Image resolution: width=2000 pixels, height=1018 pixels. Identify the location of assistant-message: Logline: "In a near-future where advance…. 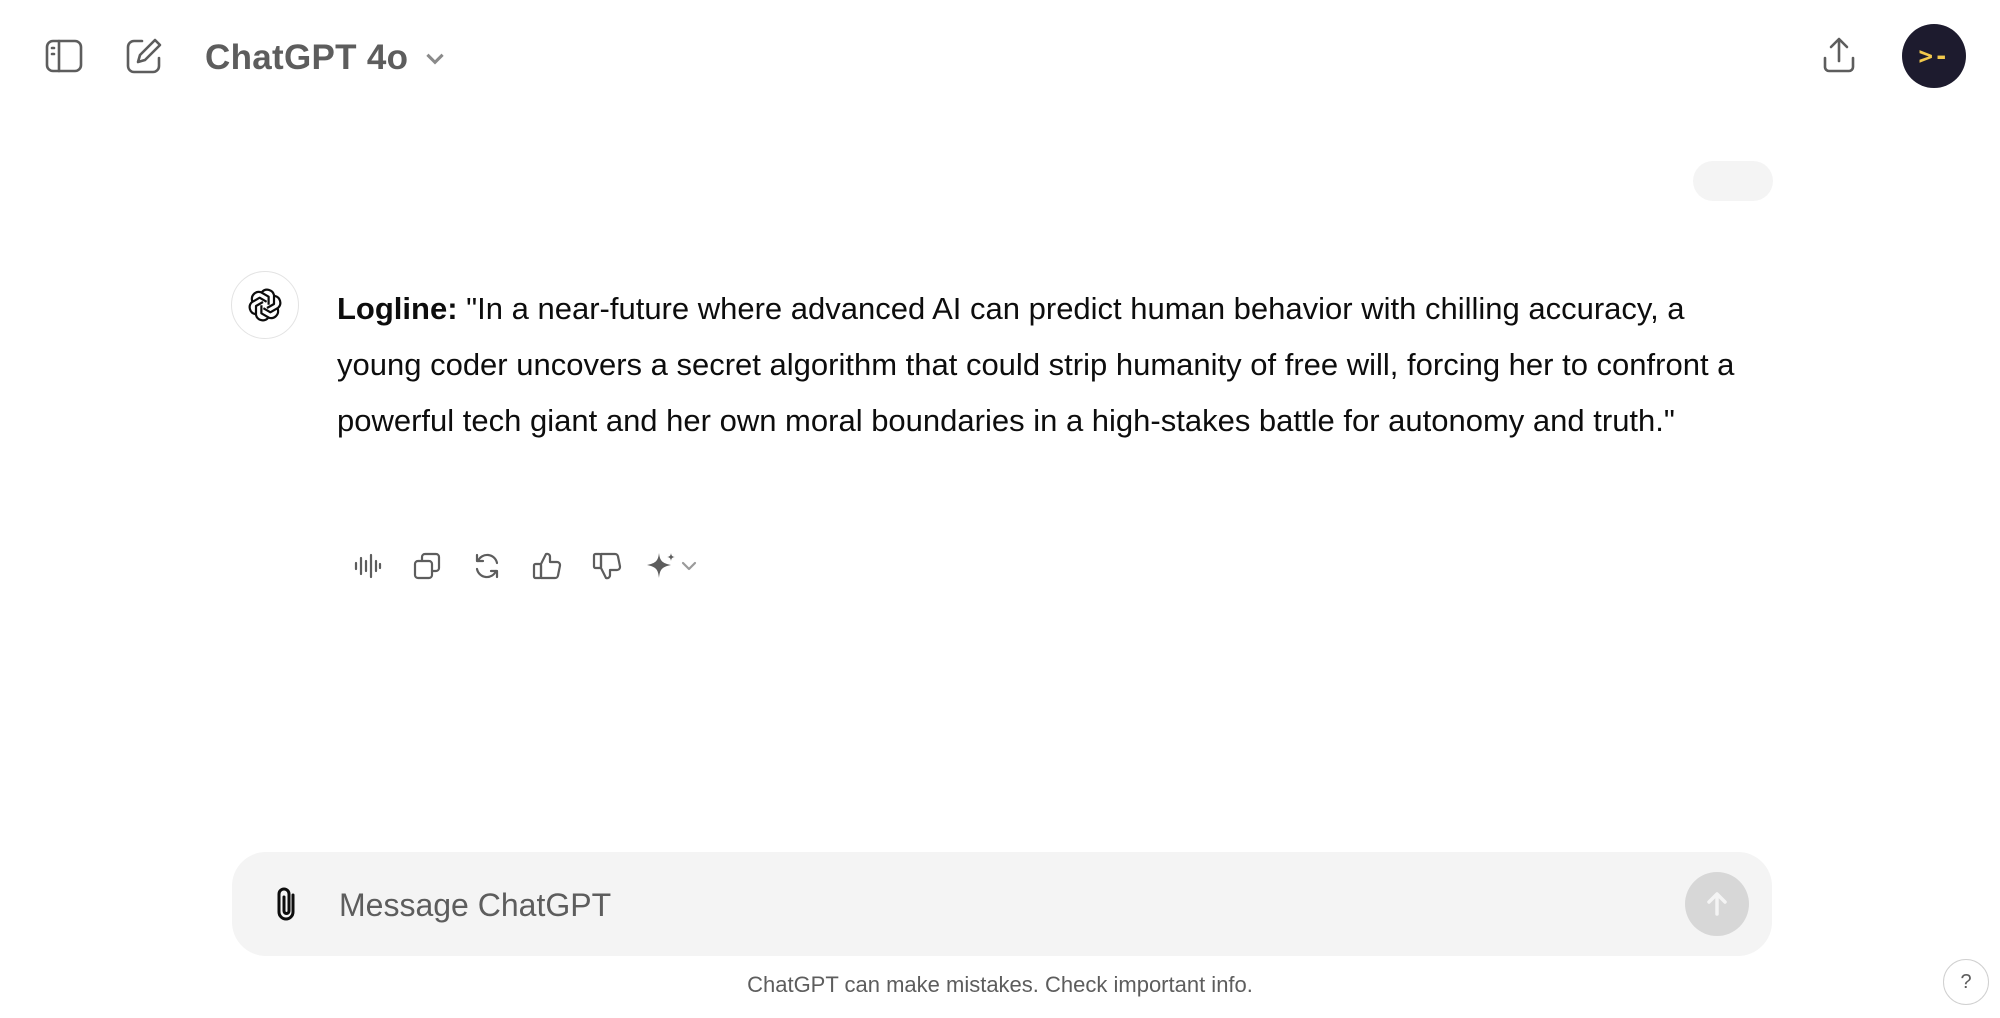
(1047, 365).